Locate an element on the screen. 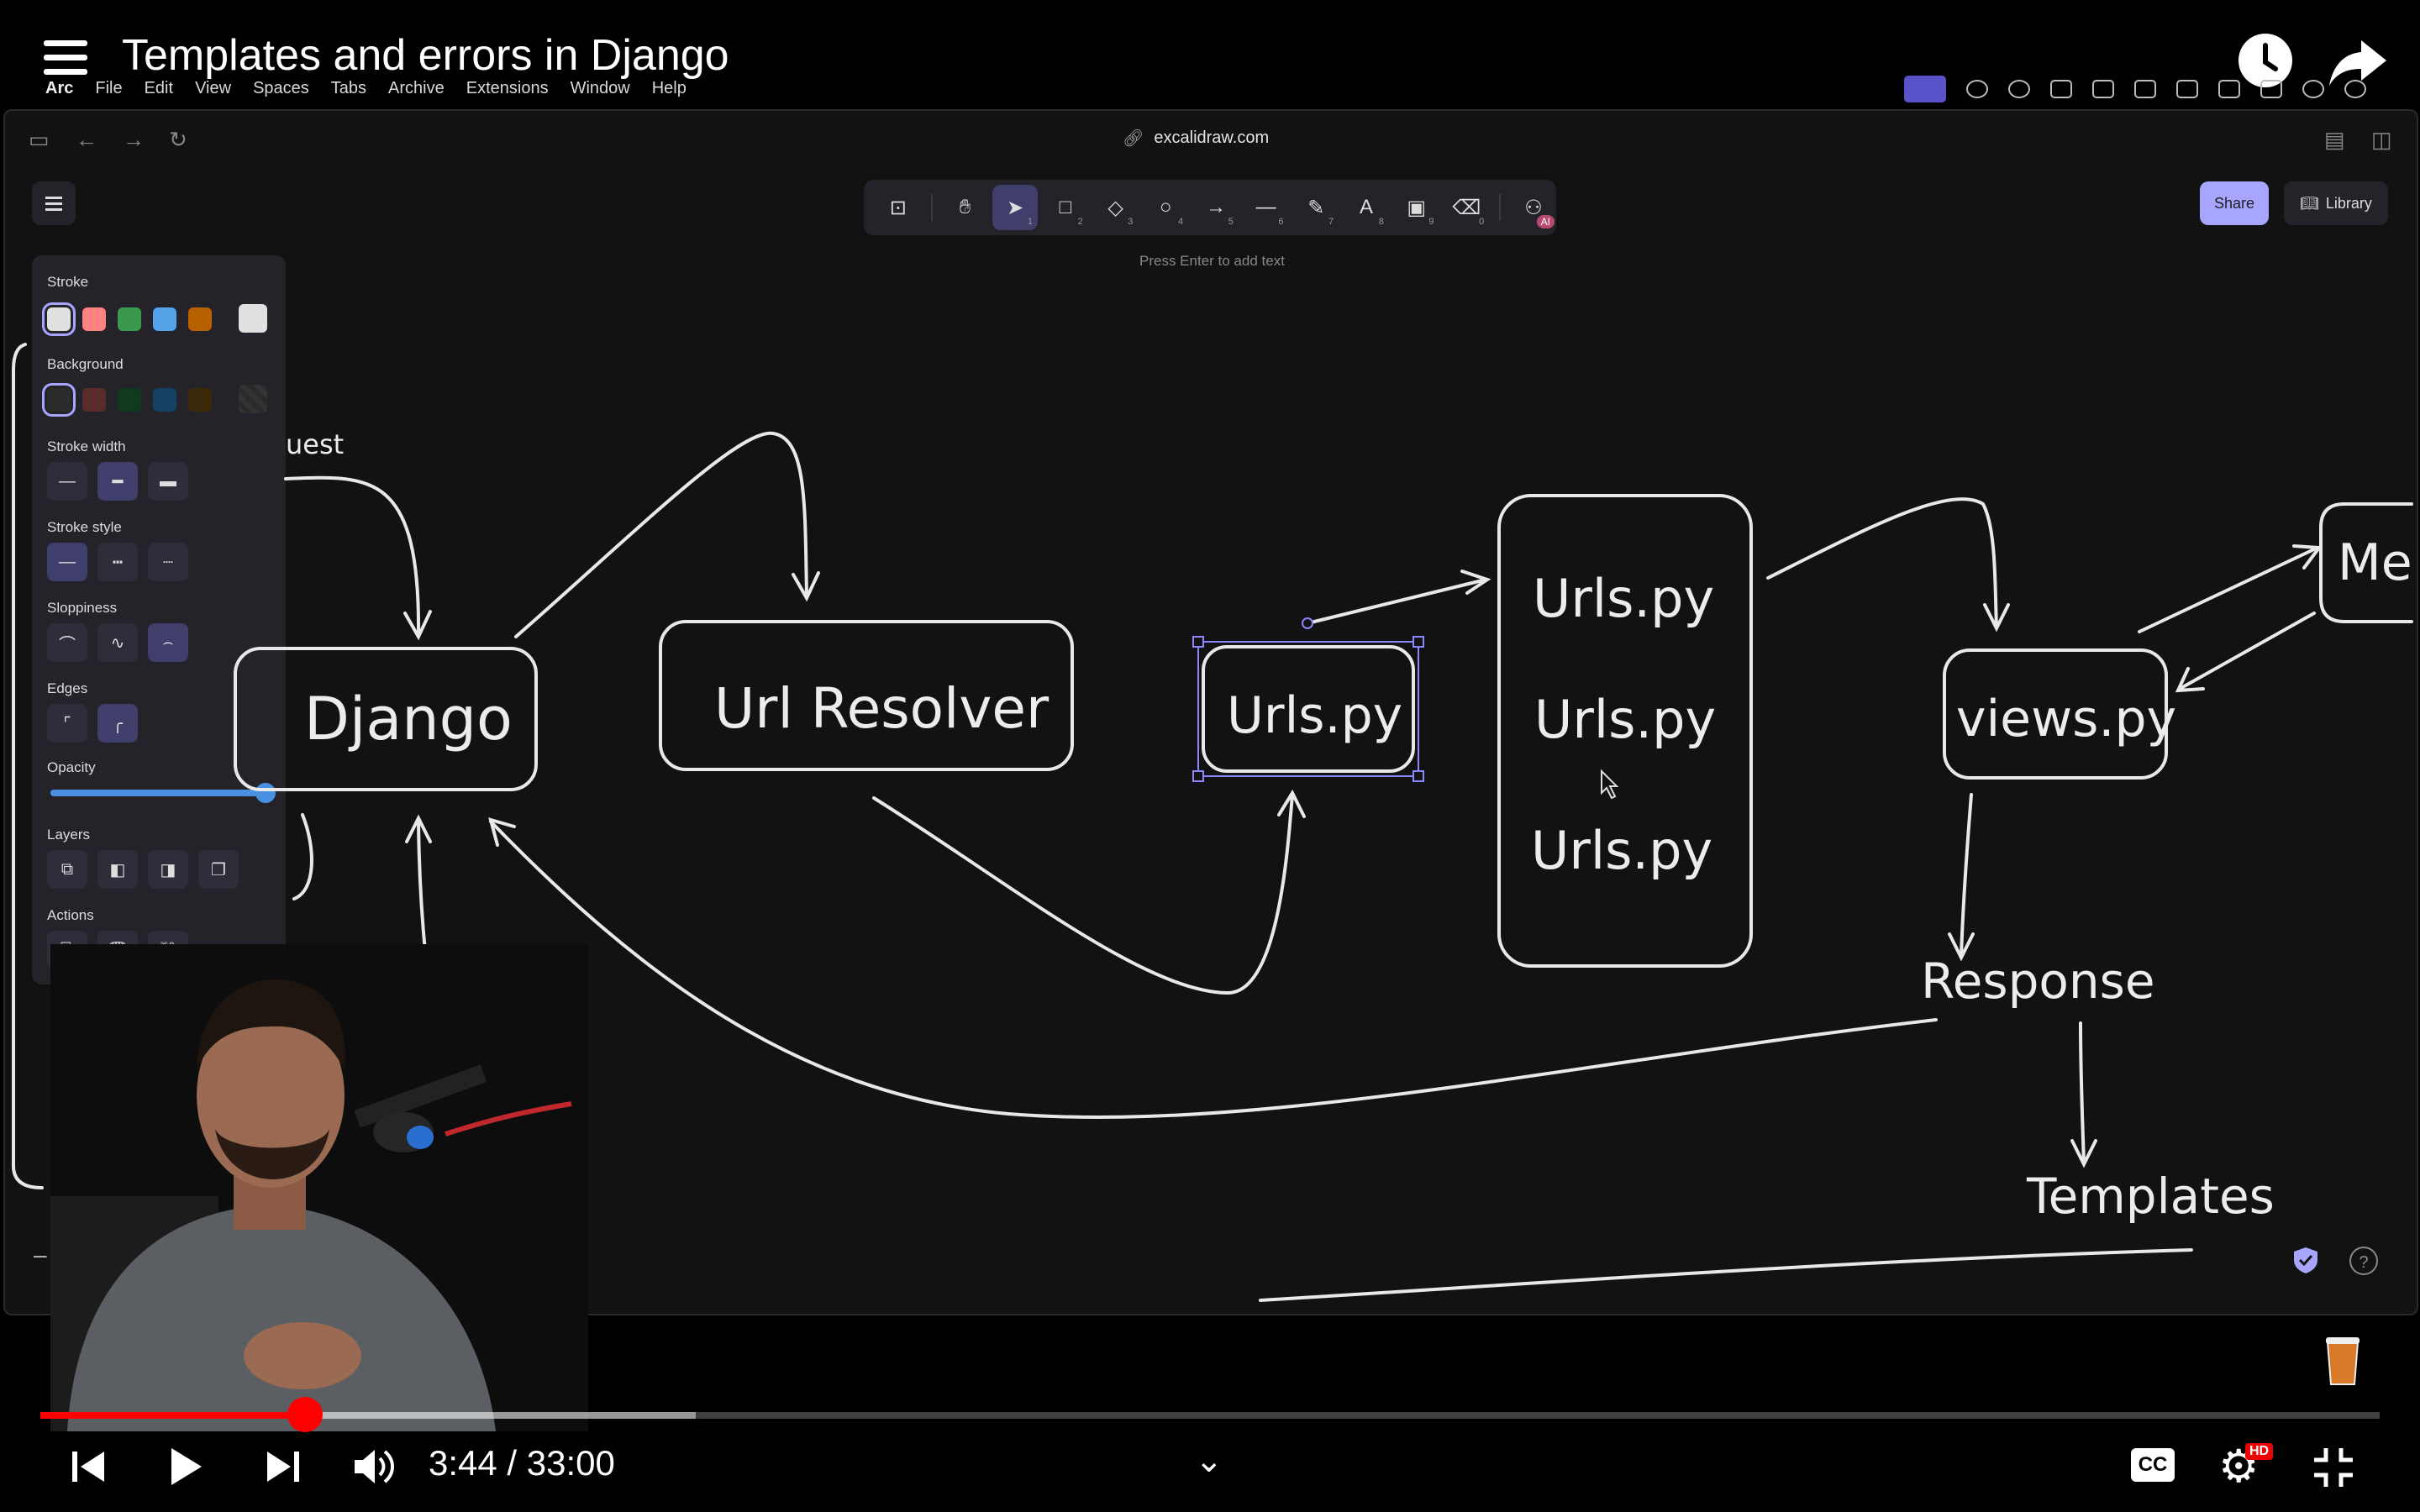  urls-stack-label-3: Urls.py is located at coordinates (1621, 850).